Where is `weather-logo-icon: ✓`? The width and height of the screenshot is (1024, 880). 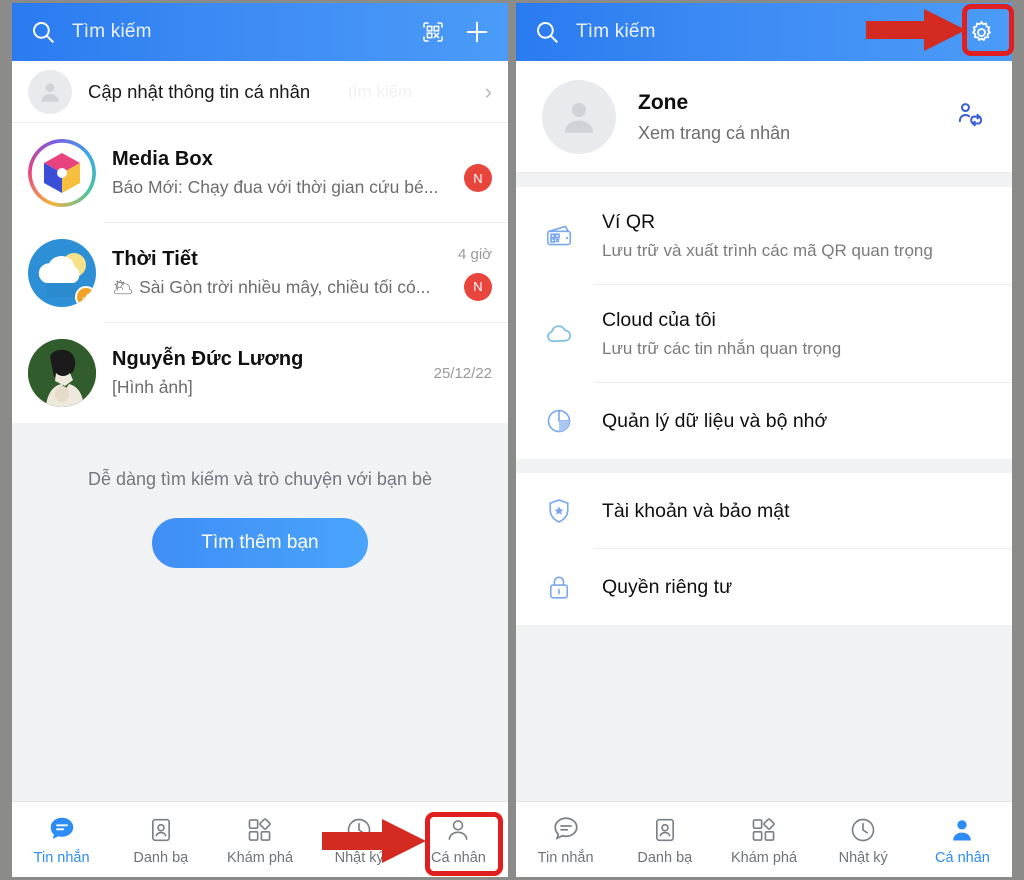
weather-logo-icon: ✓ is located at coordinates (62, 273).